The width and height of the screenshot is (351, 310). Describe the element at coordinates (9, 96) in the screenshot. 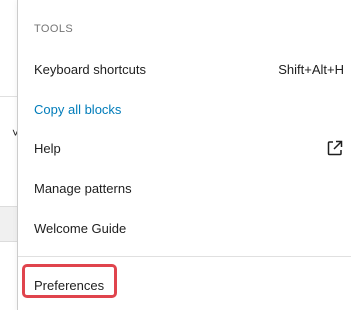

I see `background-divider` at that location.